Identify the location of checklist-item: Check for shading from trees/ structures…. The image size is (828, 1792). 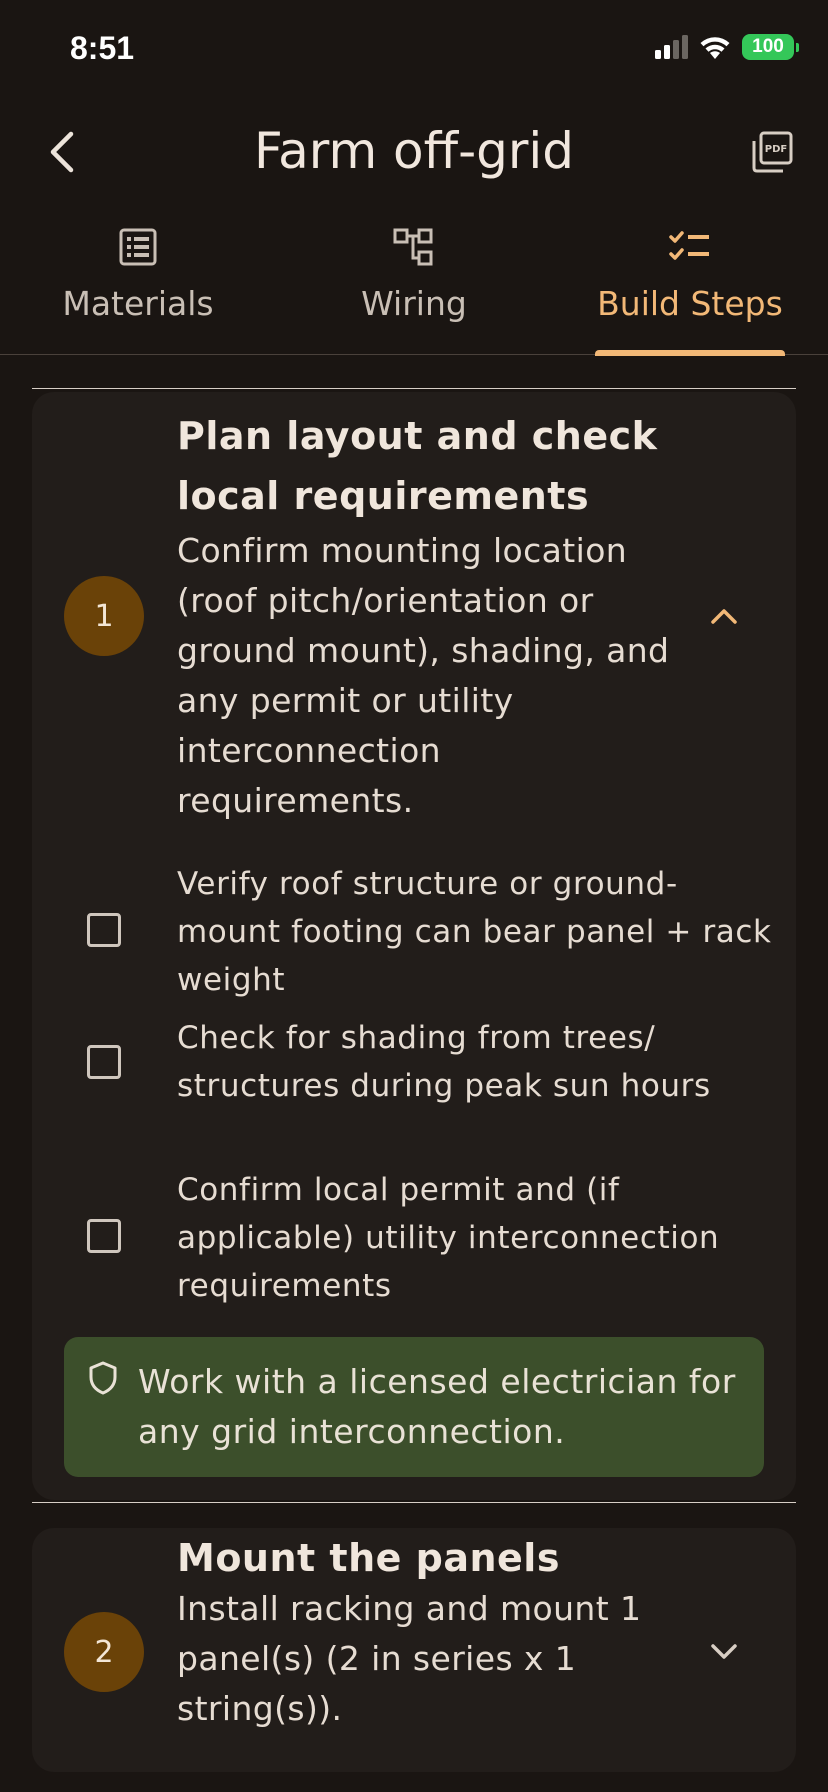
(414, 1062).